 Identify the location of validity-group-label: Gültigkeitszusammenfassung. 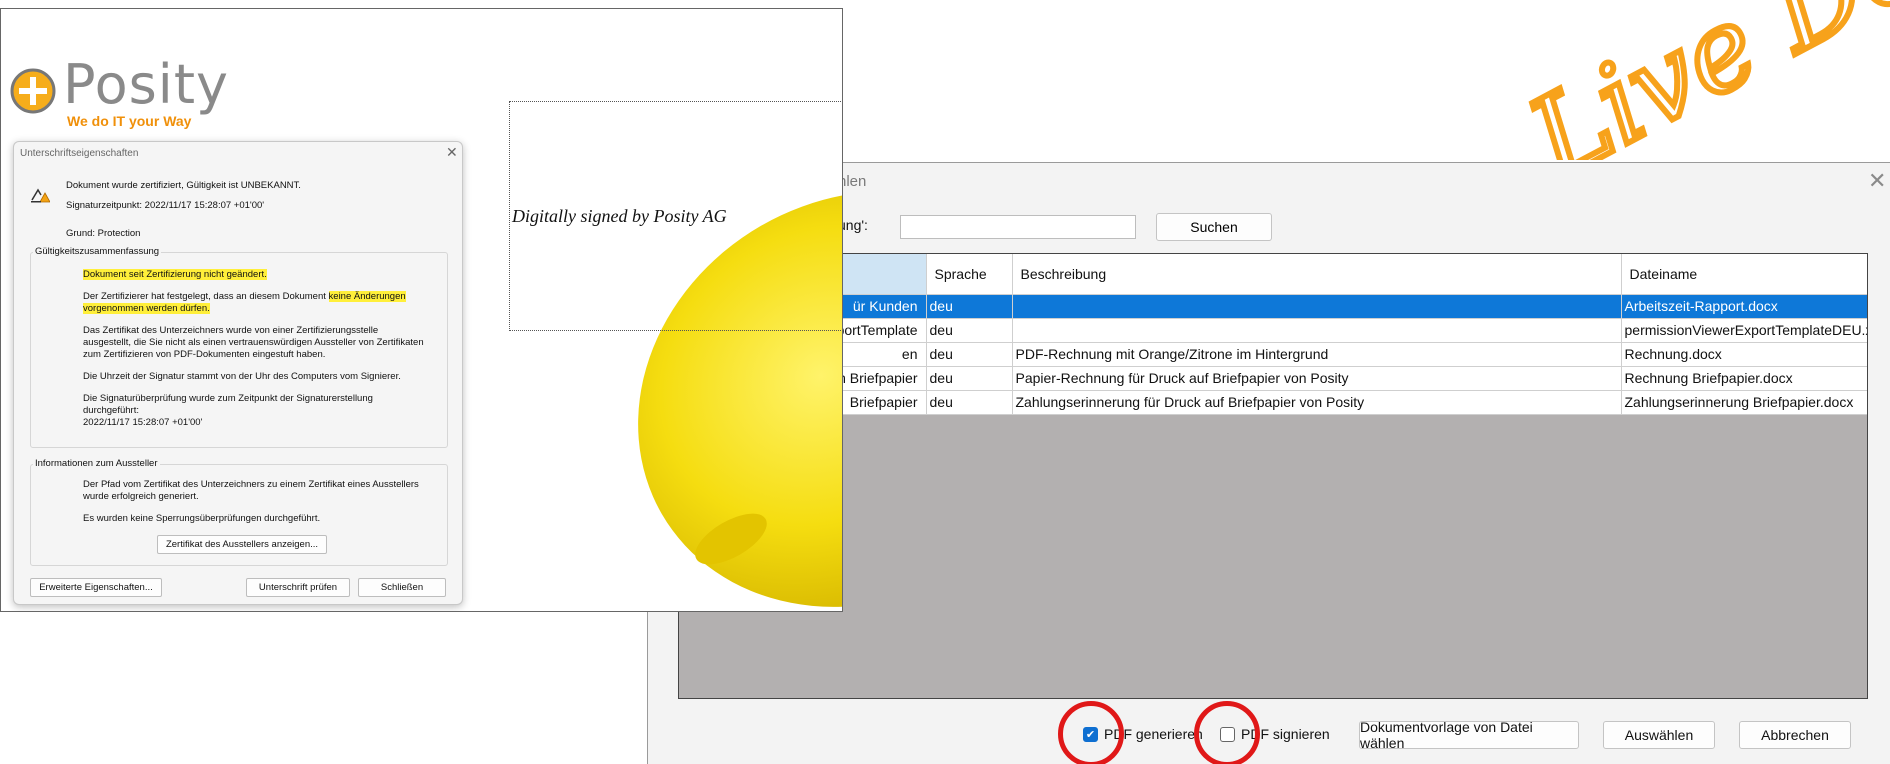
(97, 251).